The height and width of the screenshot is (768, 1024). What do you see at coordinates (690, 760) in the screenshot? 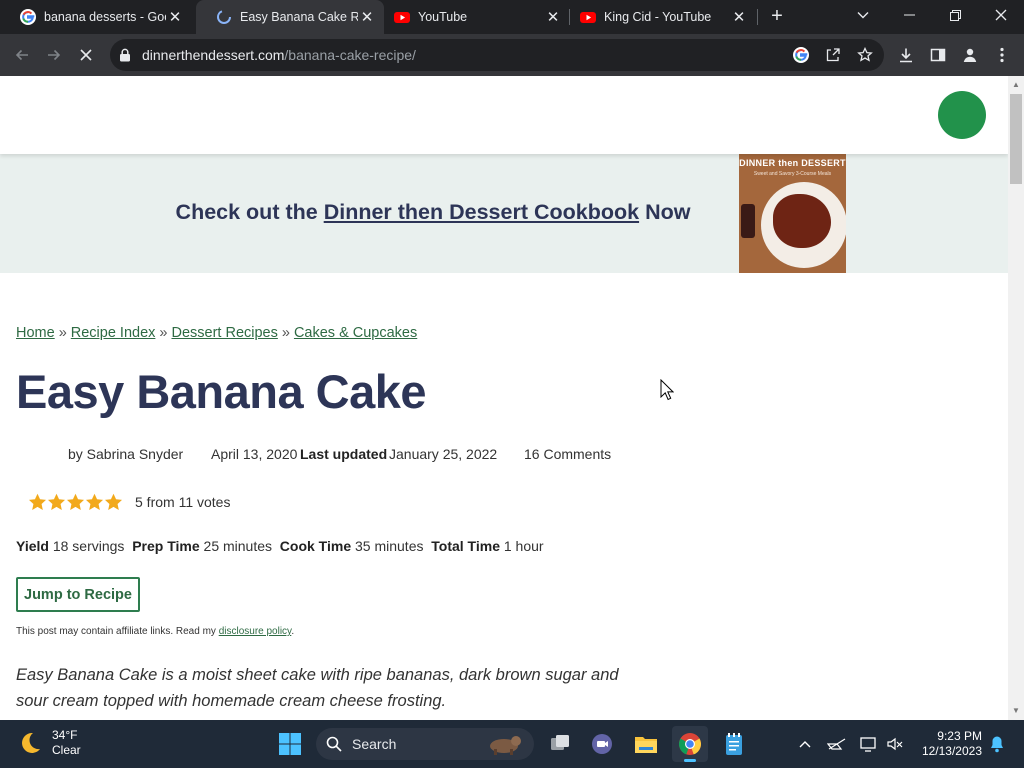
I see `active-app-indicator` at bounding box center [690, 760].